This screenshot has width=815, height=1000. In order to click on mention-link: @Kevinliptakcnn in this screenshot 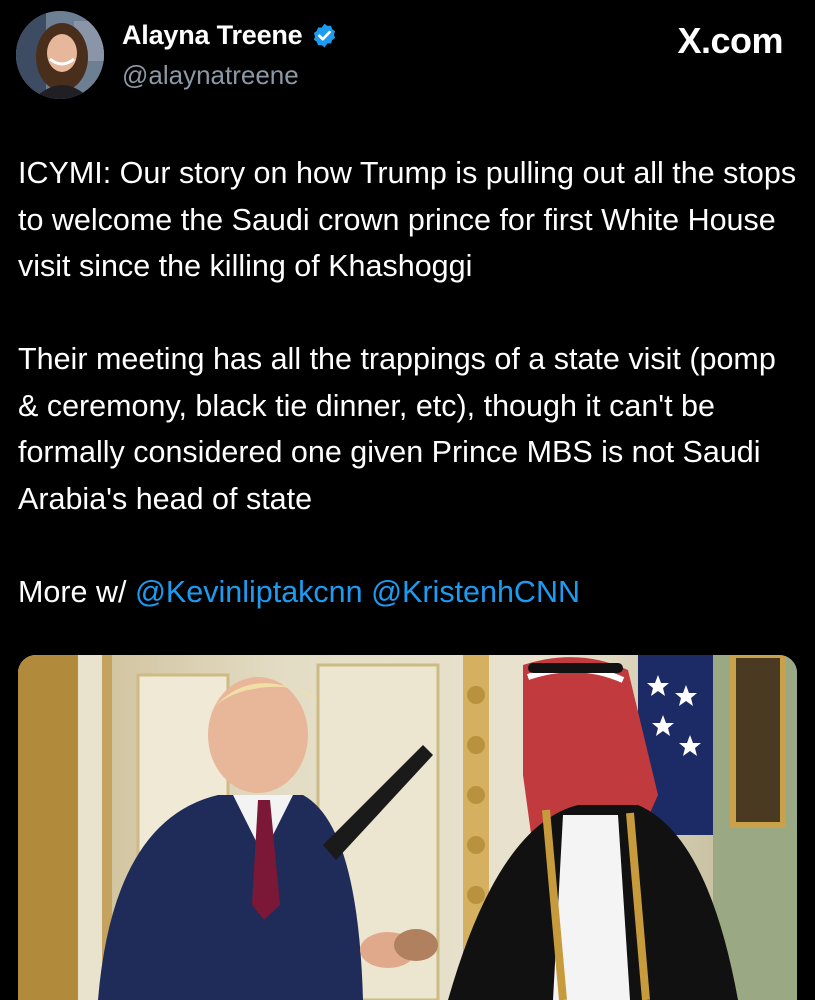, I will do `click(249, 592)`.